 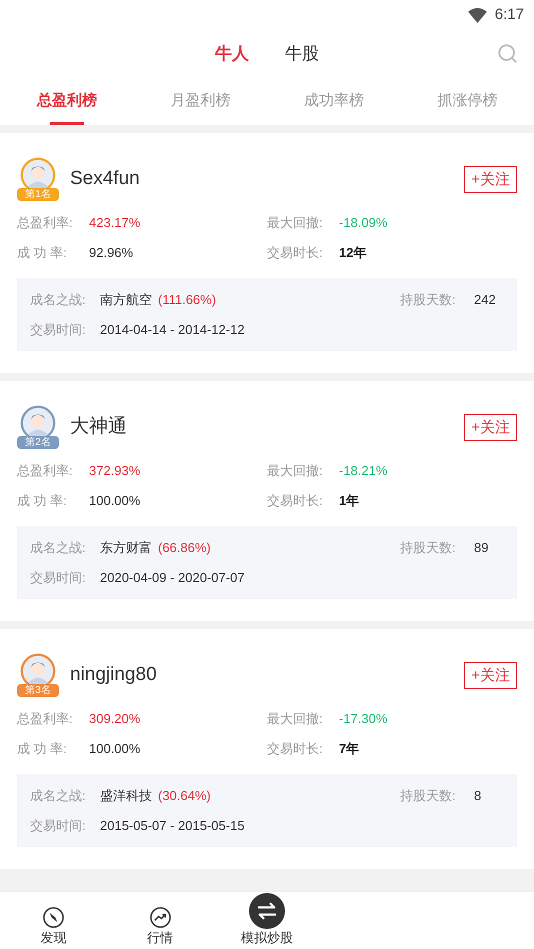 I want to click on stock-return: (111.66%), so click(x=188, y=300).